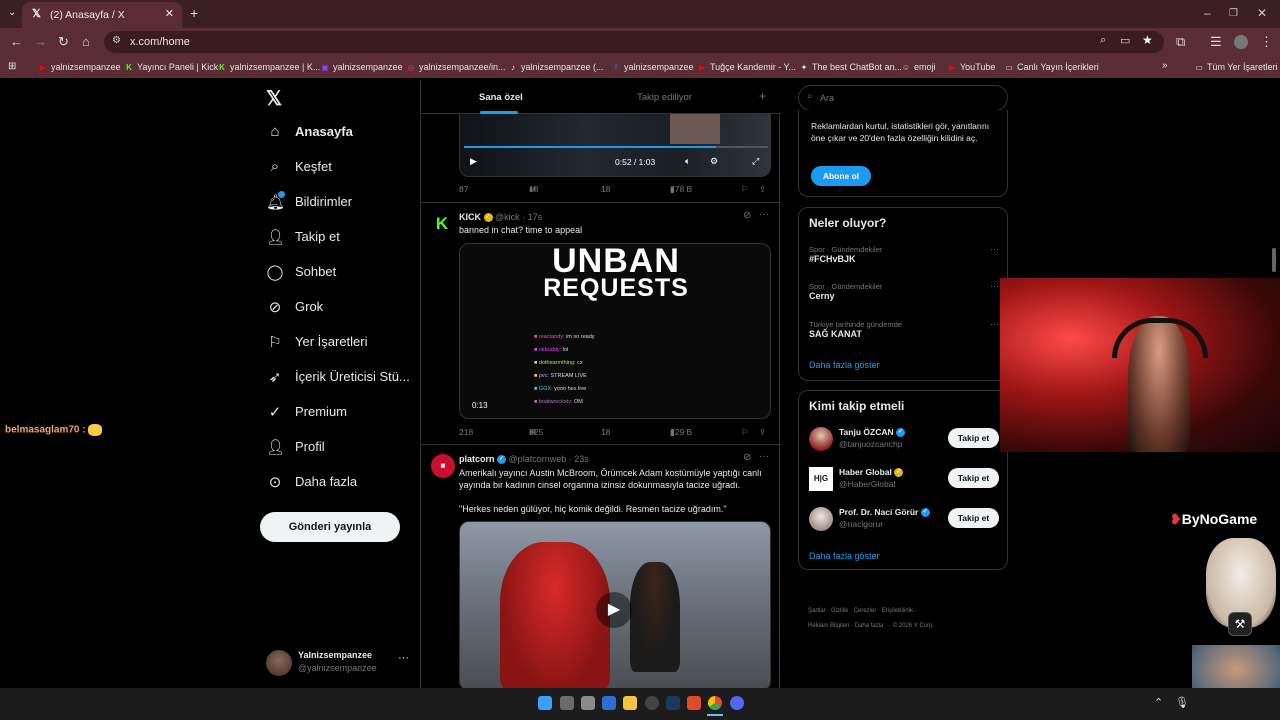  What do you see at coordinates (340, 665) in the screenshot?
I see `account-switcher: Yalnizsempanzee @yalnizsempanzee ···` at bounding box center [340, 665].